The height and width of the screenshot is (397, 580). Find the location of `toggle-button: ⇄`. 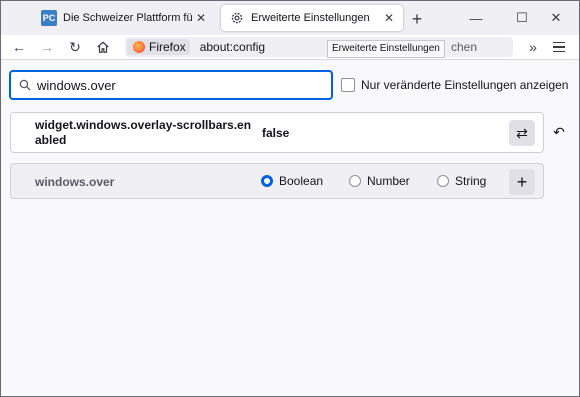

toggle-button: ⇄ is located at coordinates (522, 133).